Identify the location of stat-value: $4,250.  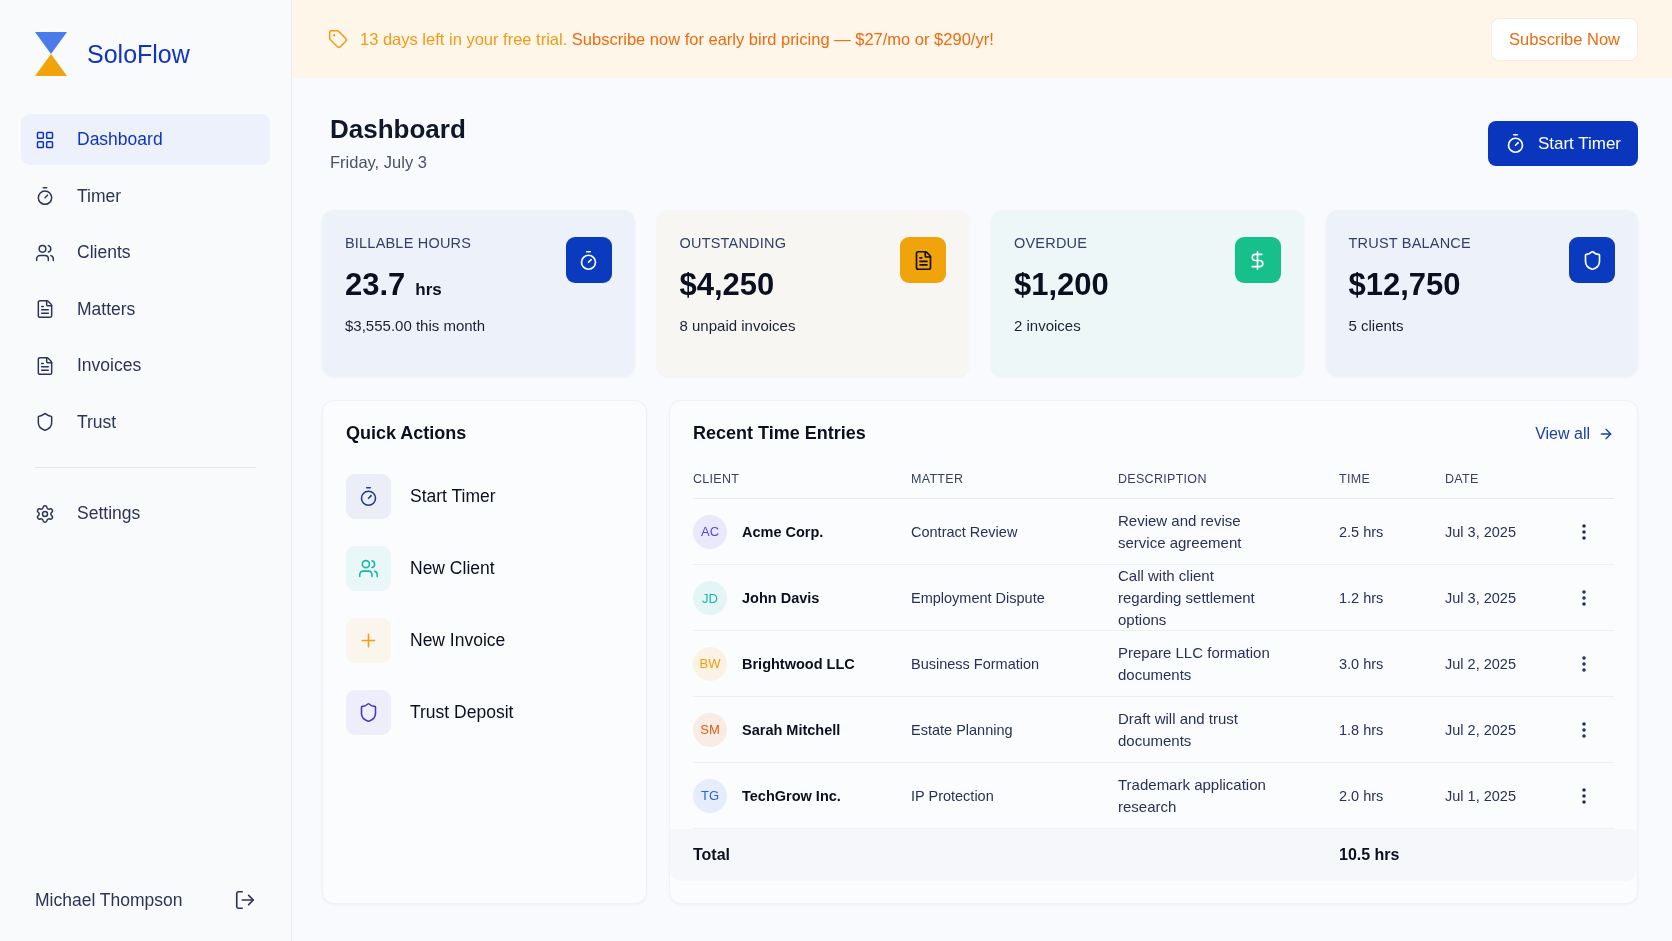
(727, 285).